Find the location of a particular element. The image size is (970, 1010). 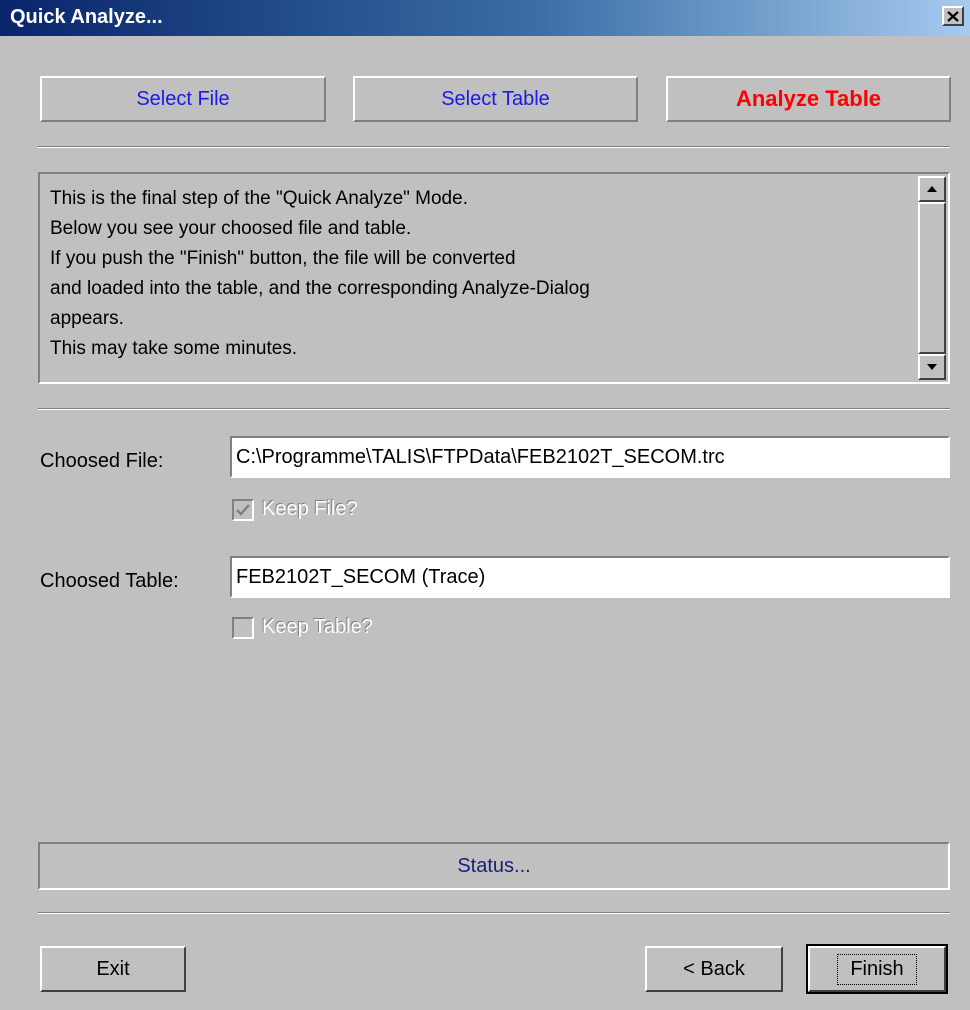

close-button is located at coordinates (953, 16).